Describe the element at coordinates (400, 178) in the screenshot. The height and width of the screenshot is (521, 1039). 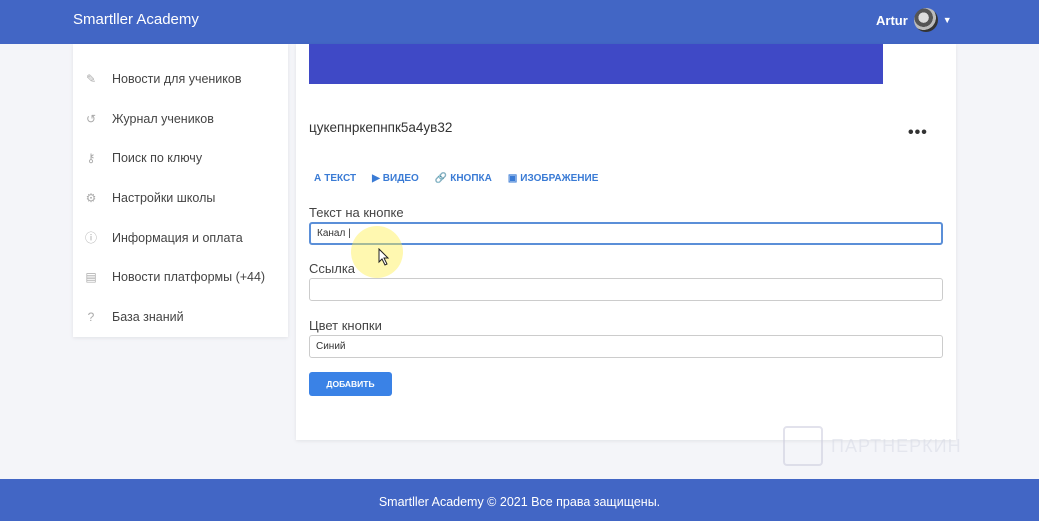
I see `tab-label: ВИДЕО` at that location.